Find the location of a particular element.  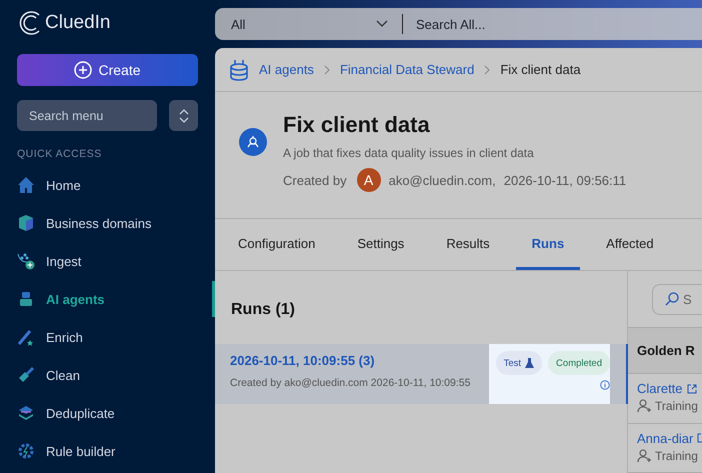

created-date: 2026-10-11, 09:56:11 is located at coordinates (565, 180).